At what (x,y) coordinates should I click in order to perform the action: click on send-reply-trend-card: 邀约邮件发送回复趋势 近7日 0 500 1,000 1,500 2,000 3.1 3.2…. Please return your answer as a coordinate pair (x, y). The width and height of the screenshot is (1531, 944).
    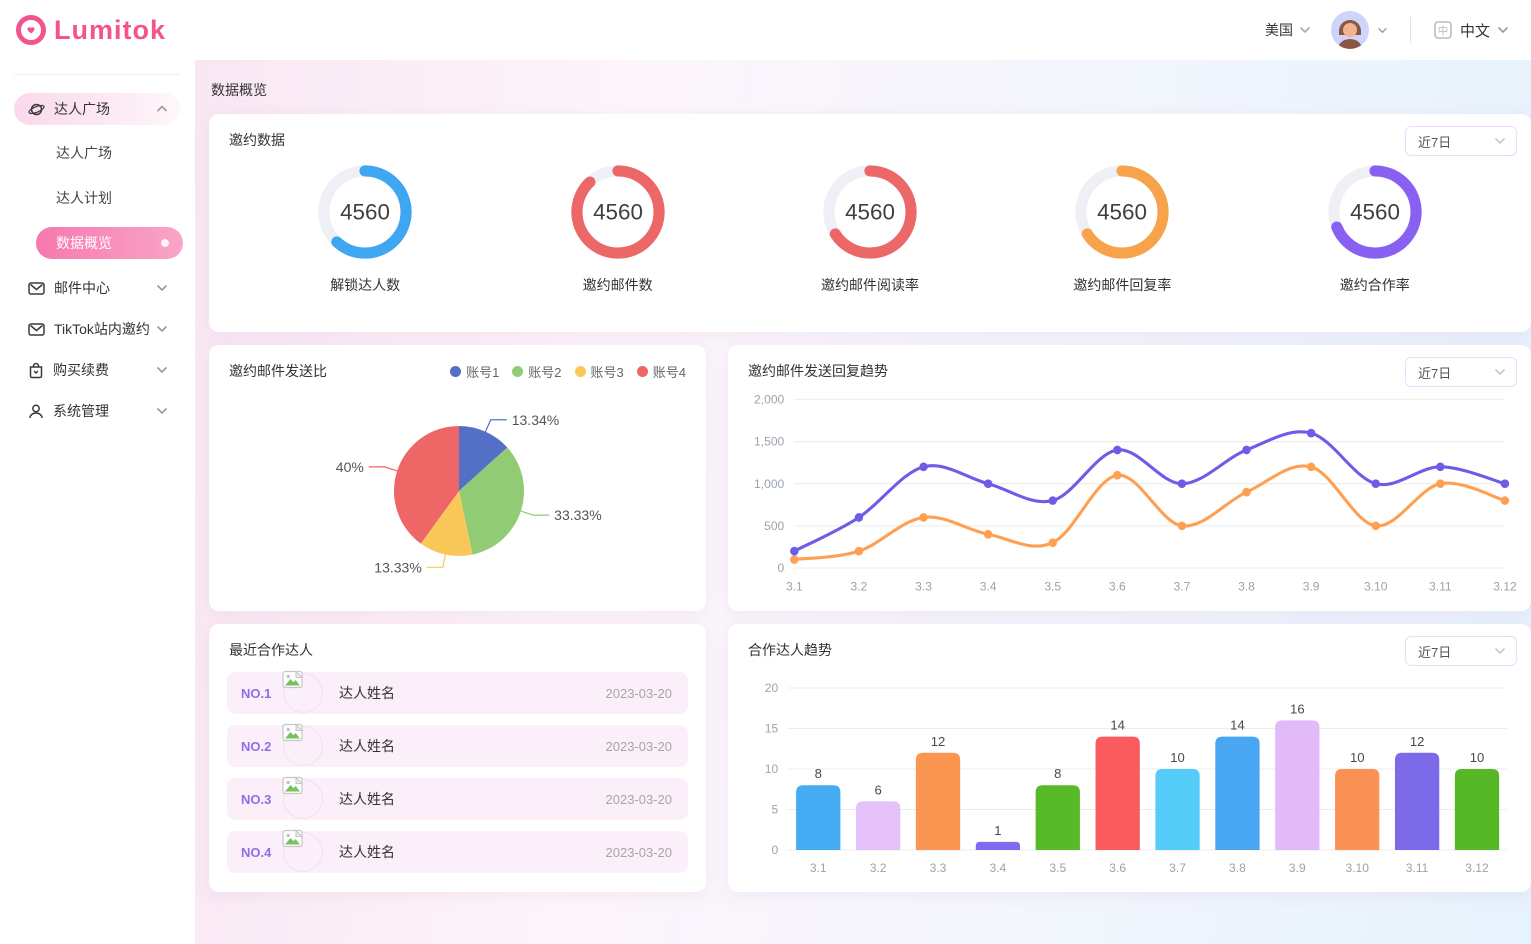
    Looking at the image, I should click on (1129, 478).